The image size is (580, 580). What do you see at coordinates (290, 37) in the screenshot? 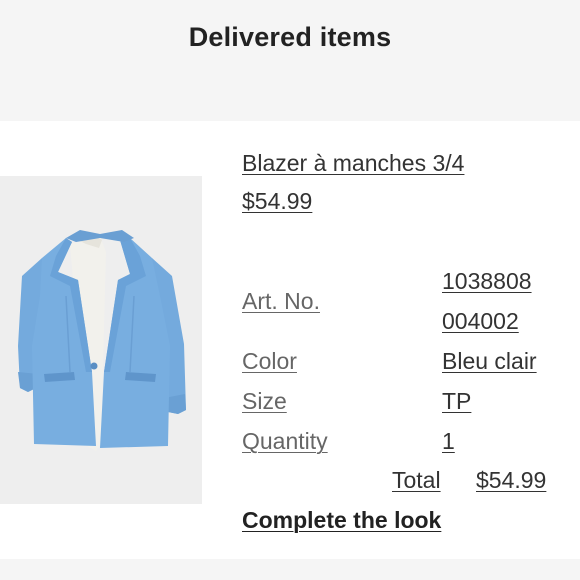
I see `page-title: Delivered items` at bounding box center [290, 37].